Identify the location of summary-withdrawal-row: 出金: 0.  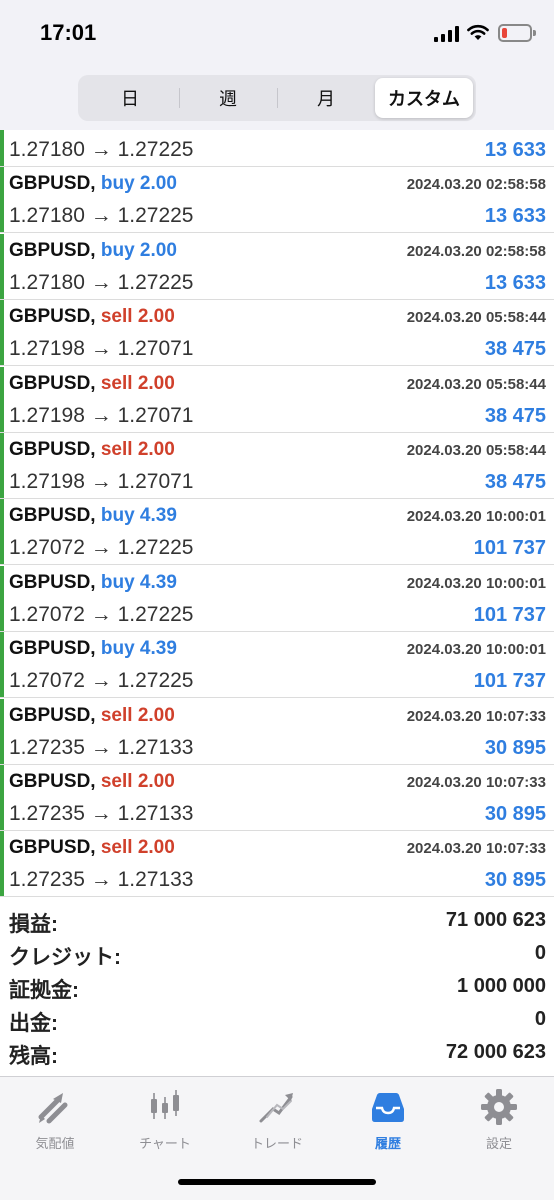
(277, 1021).